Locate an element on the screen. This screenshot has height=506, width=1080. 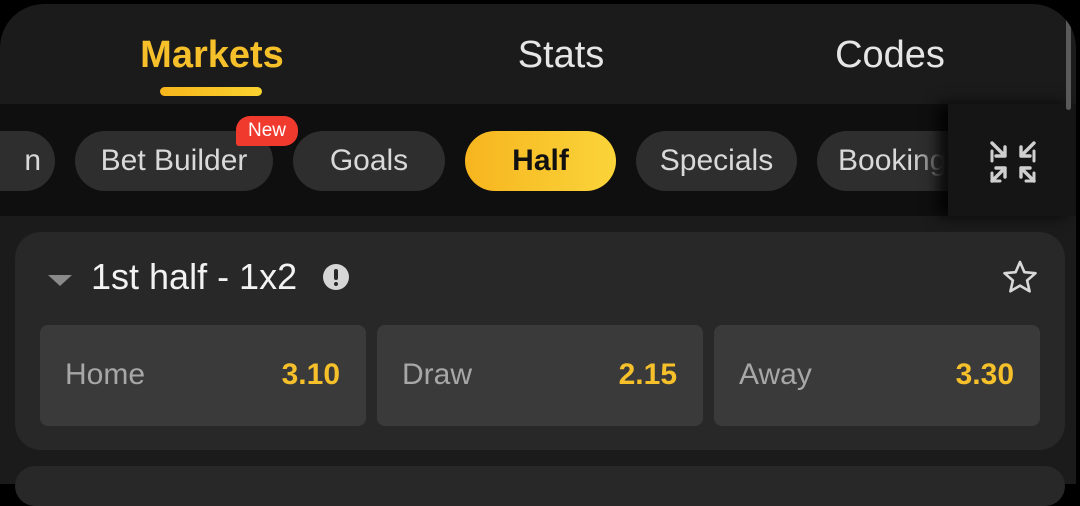
outcome-label: Home is located at coordinates (105, 374).